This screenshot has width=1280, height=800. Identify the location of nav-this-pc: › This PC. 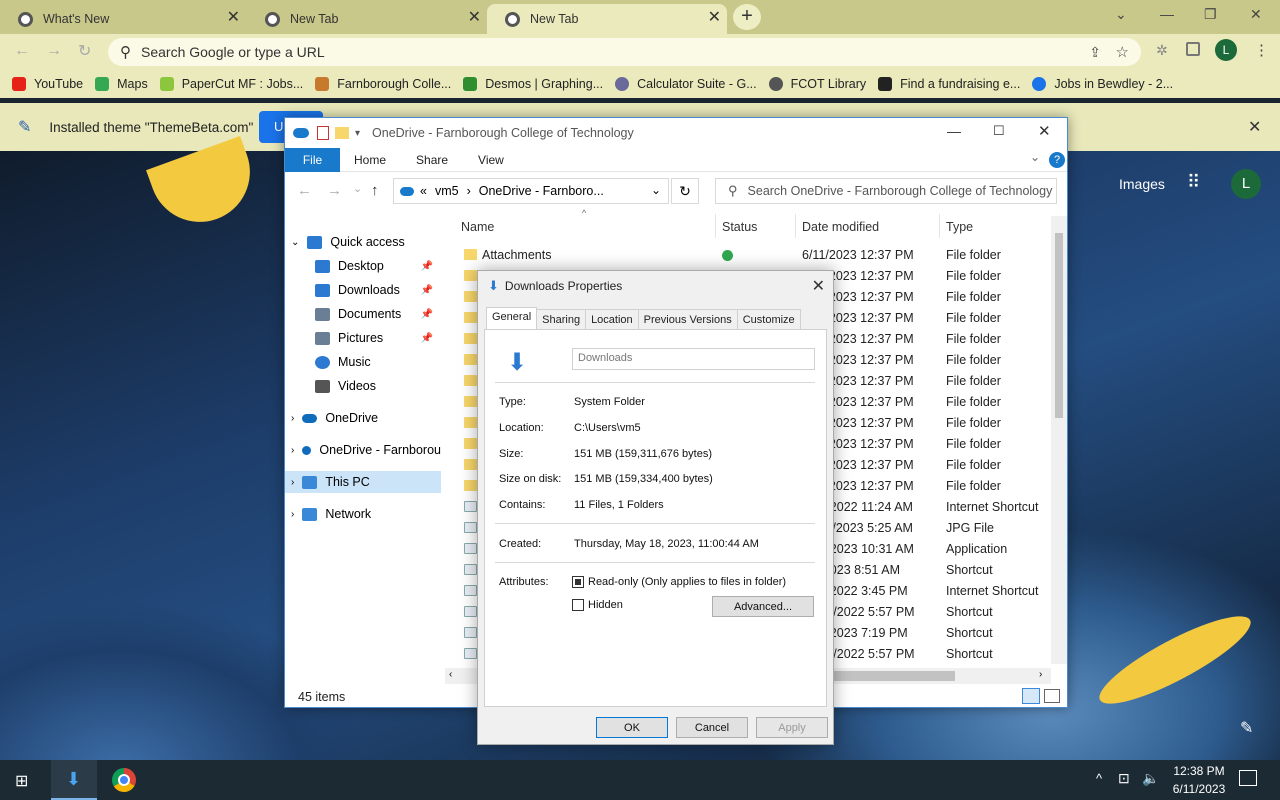
(363, 482).